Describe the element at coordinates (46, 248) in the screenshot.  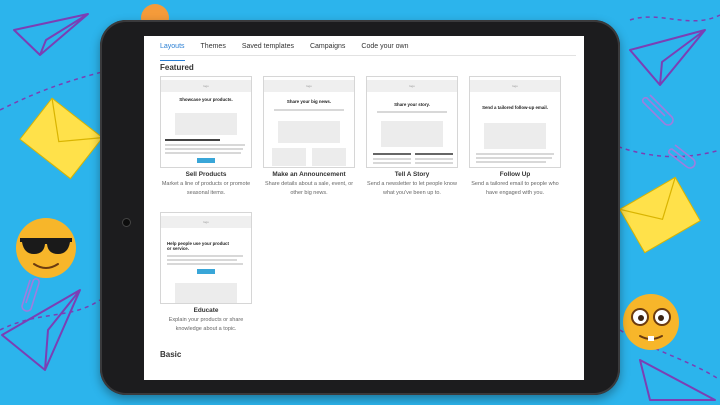
I see `sunglasses-emoji-icon` at that location.